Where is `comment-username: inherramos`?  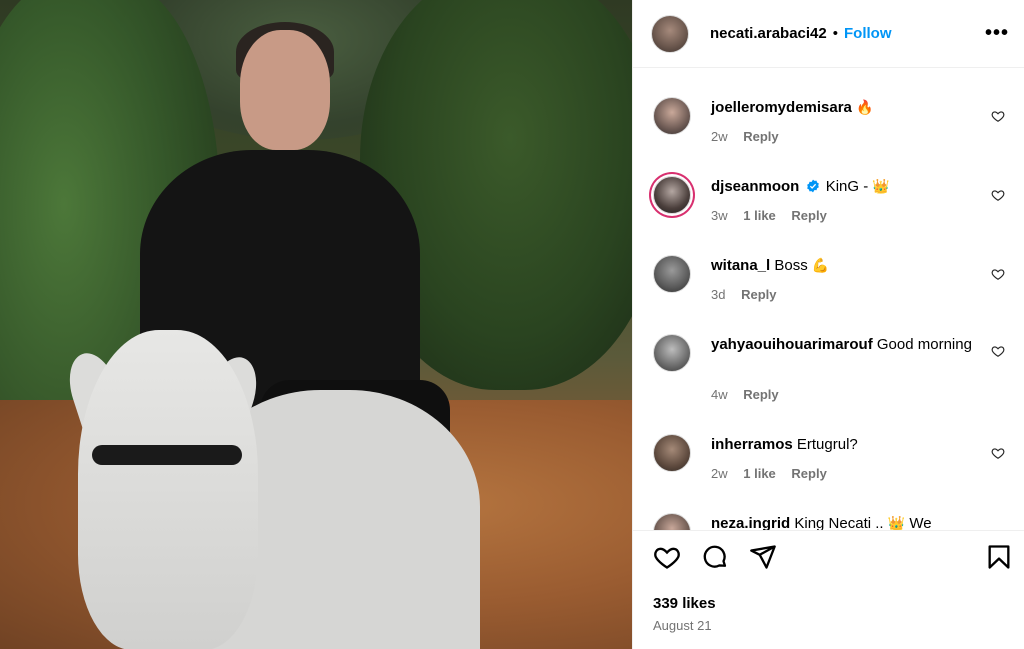
comment-username: inherramos is located at coordinates (752, 444).